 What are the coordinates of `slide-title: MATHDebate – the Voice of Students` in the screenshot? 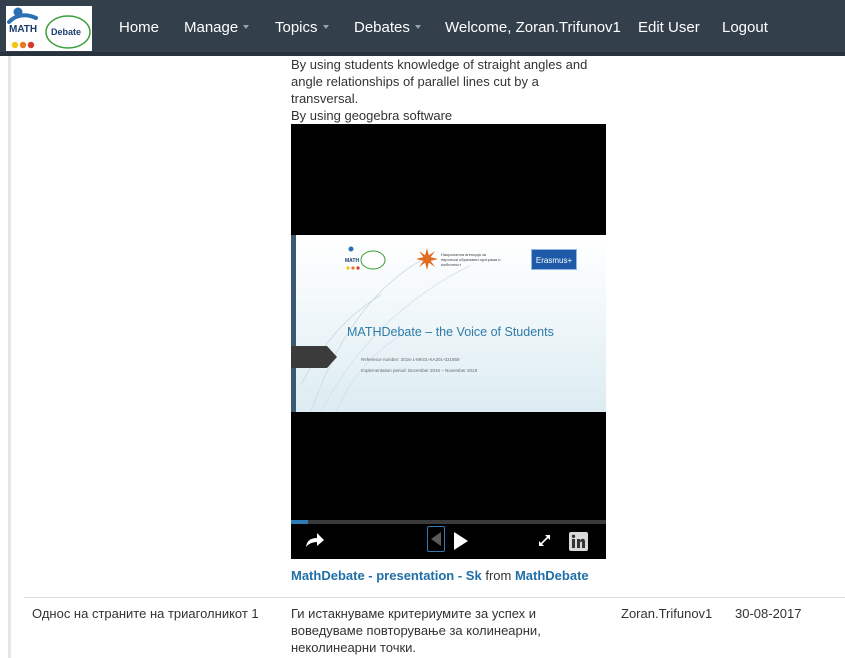 It's located at (450, 332).